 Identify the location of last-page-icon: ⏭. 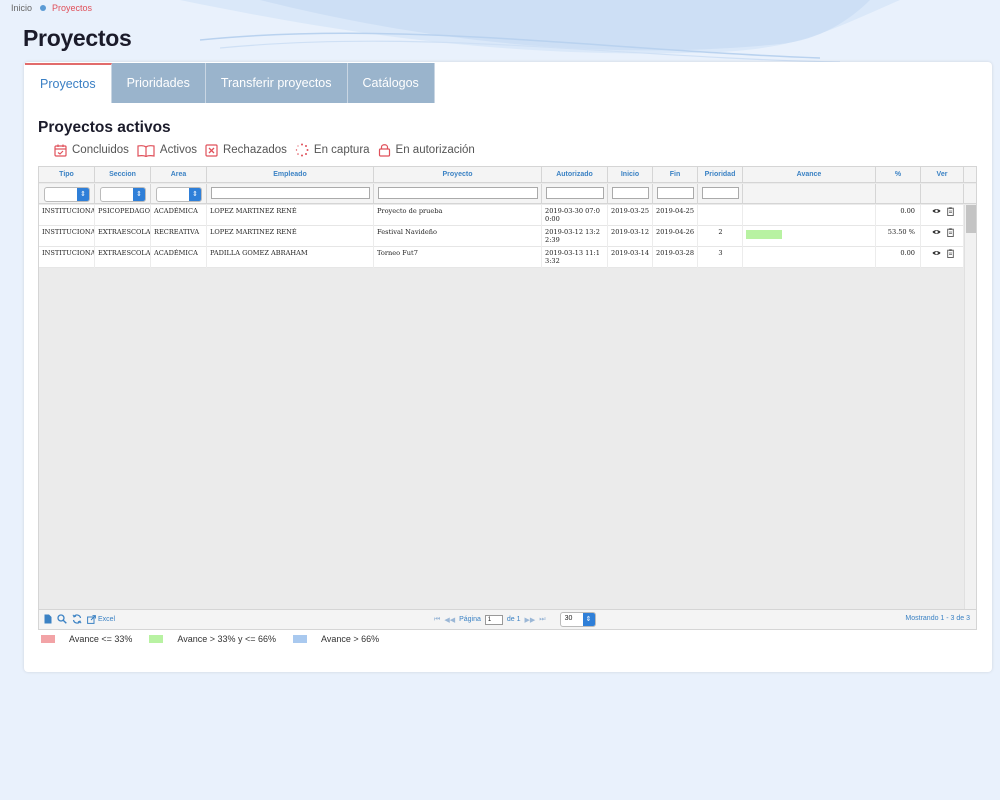
(542, 620).